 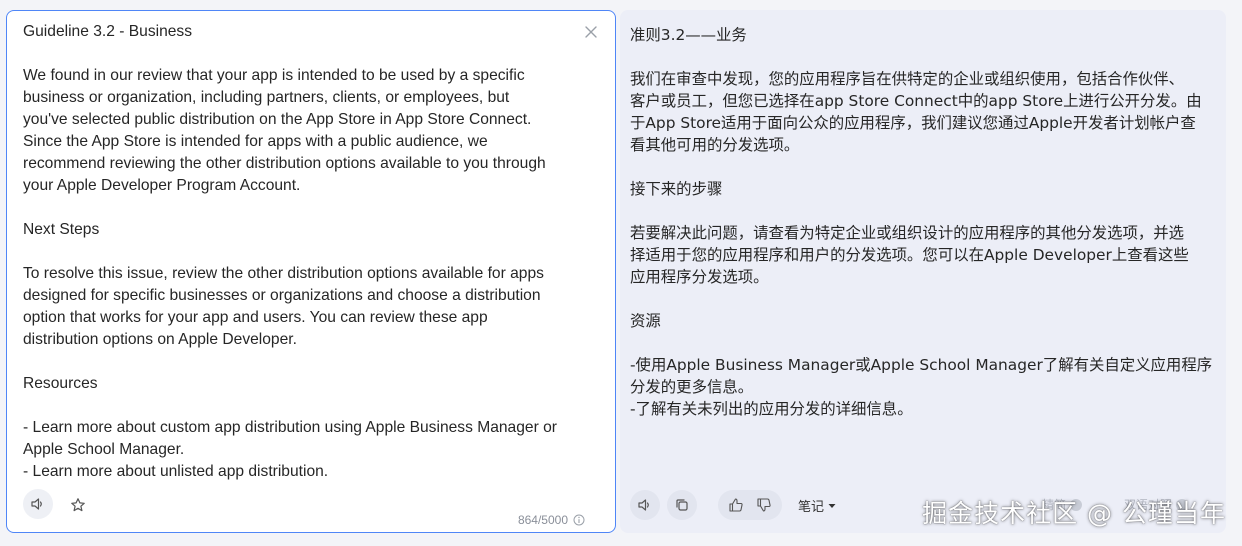 What do you see at coordinates (311, 508) in the screenshot?
I see `source-toolbar: 864/5000` at bounding box center [311, 508].